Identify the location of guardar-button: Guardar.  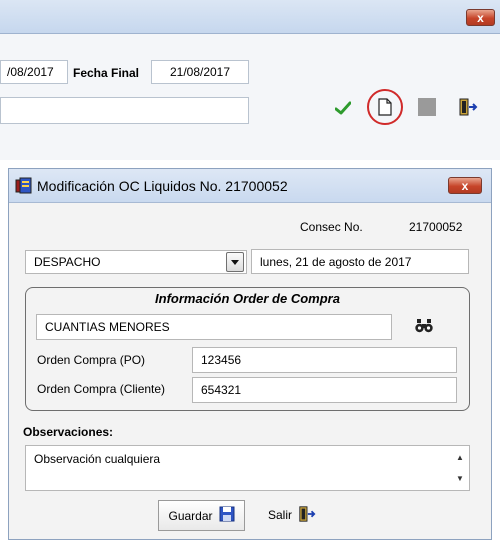
(201, 515).